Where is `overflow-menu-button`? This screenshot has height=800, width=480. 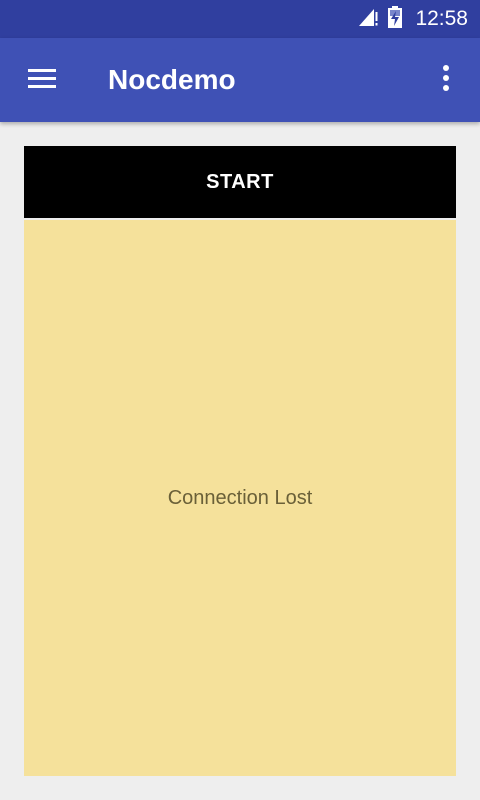 overflow-menu-button is located at coordinates (446, 80).